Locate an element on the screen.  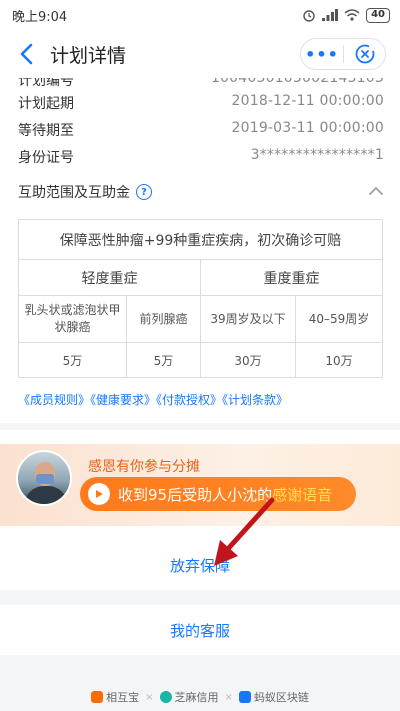
voice-message-highlight: 感谢语音 is located at coordinates (302, 494).